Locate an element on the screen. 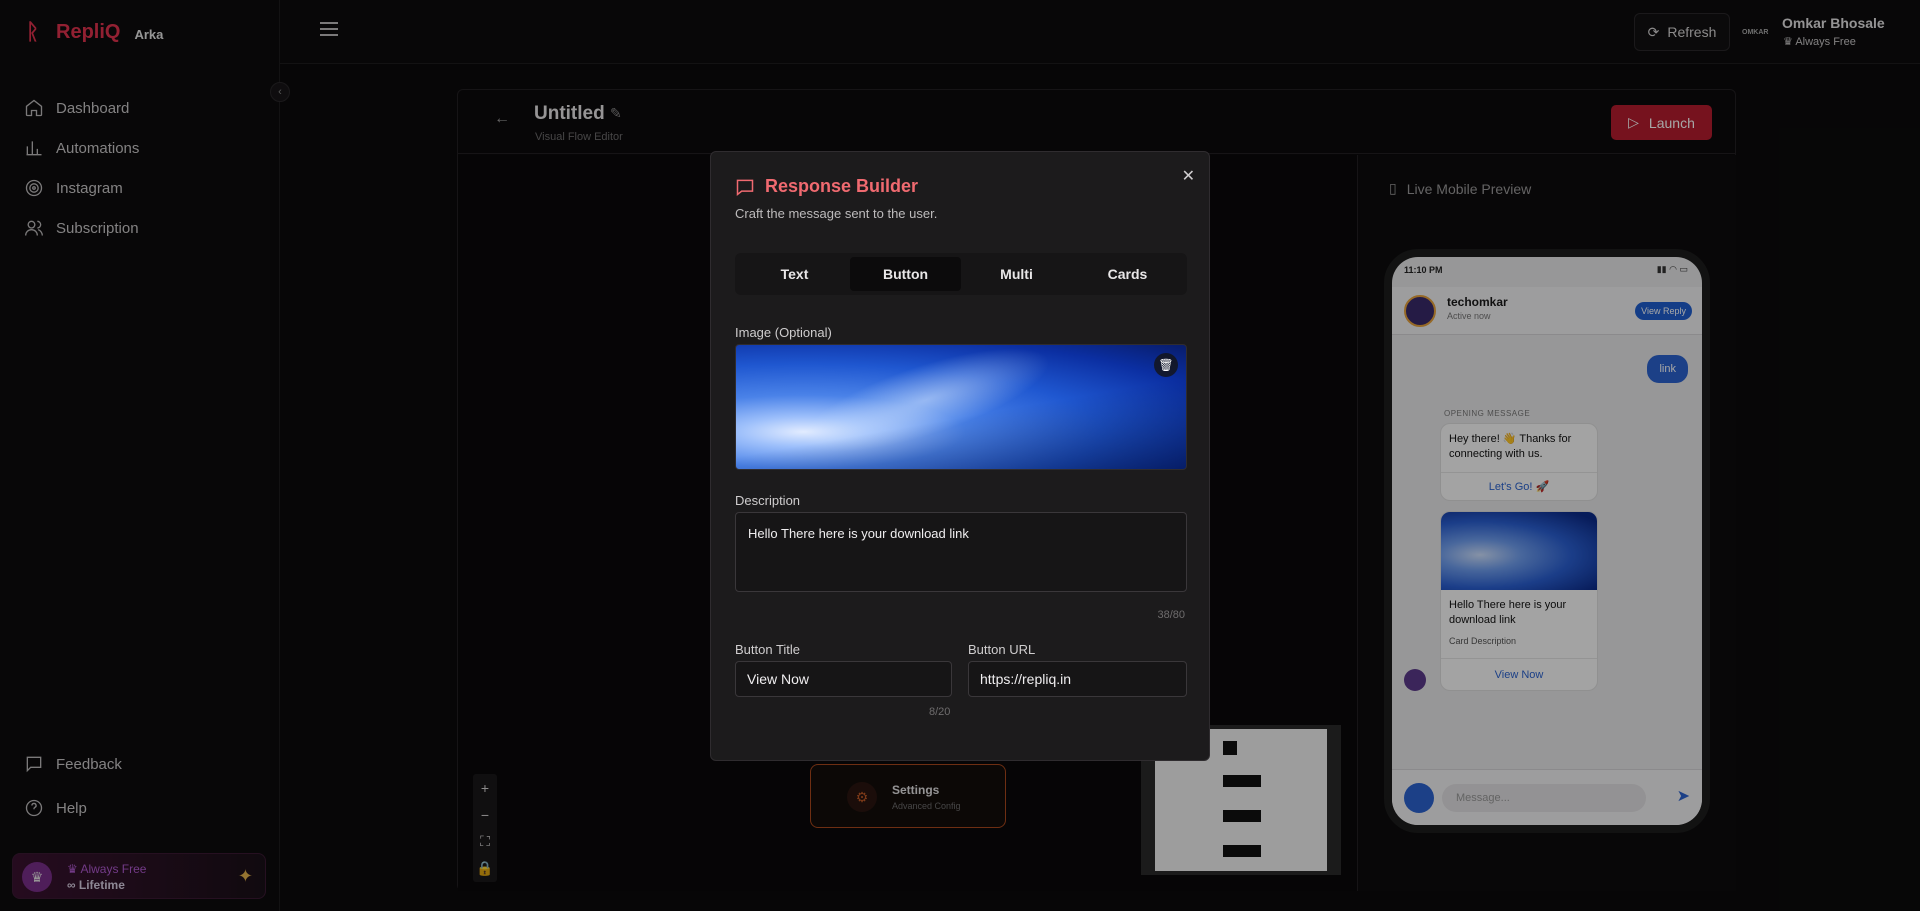  description-counter: 38/80 is located at coordinates (1171, 615).